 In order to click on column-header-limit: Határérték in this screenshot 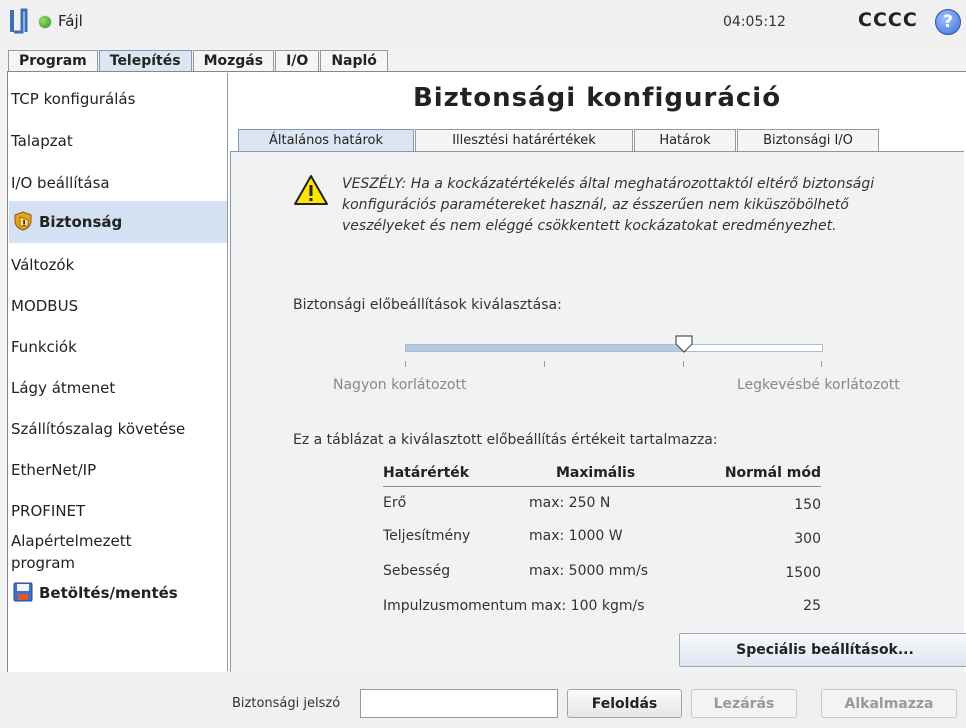, I will do `click(426, 473)`.